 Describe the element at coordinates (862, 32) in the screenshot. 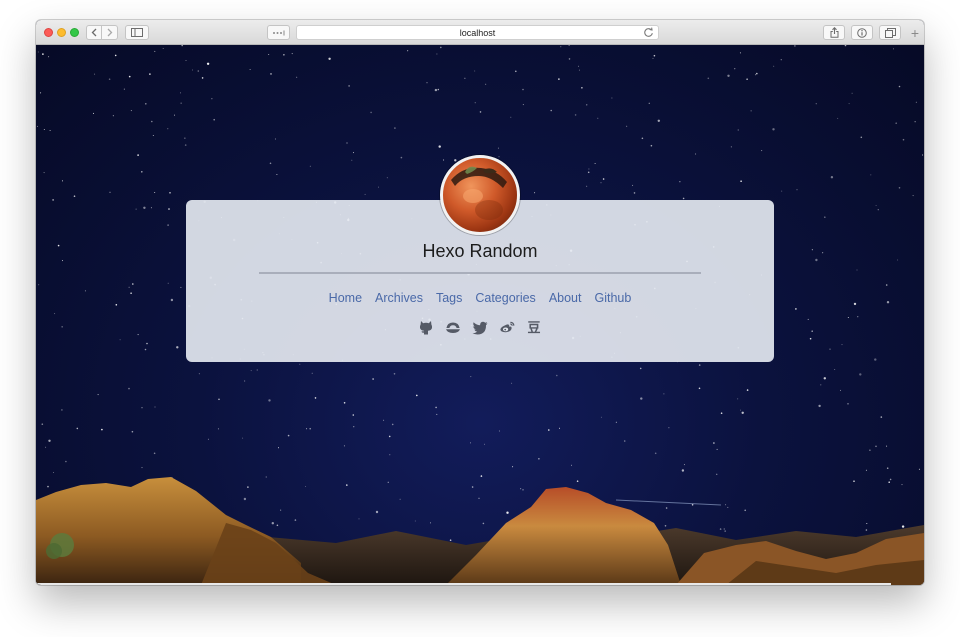

I see `info-button` at that location.